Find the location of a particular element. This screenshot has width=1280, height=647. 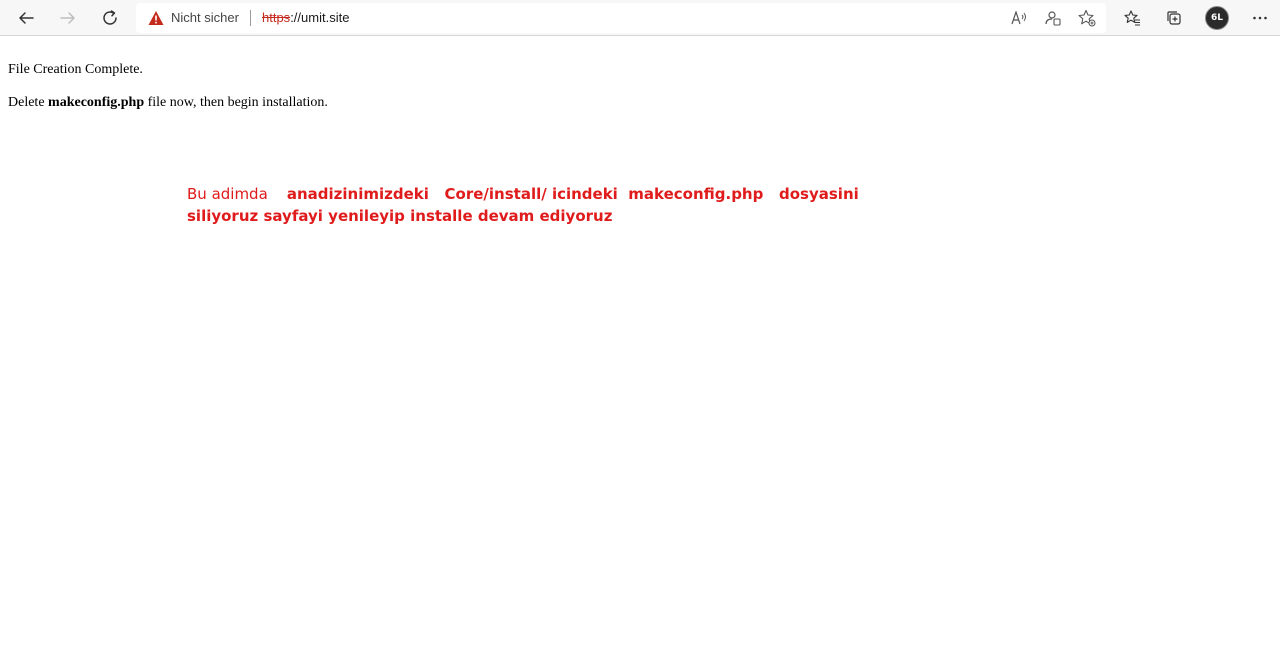

tracking-prevention-icon is located at coordinates (1053, 18).